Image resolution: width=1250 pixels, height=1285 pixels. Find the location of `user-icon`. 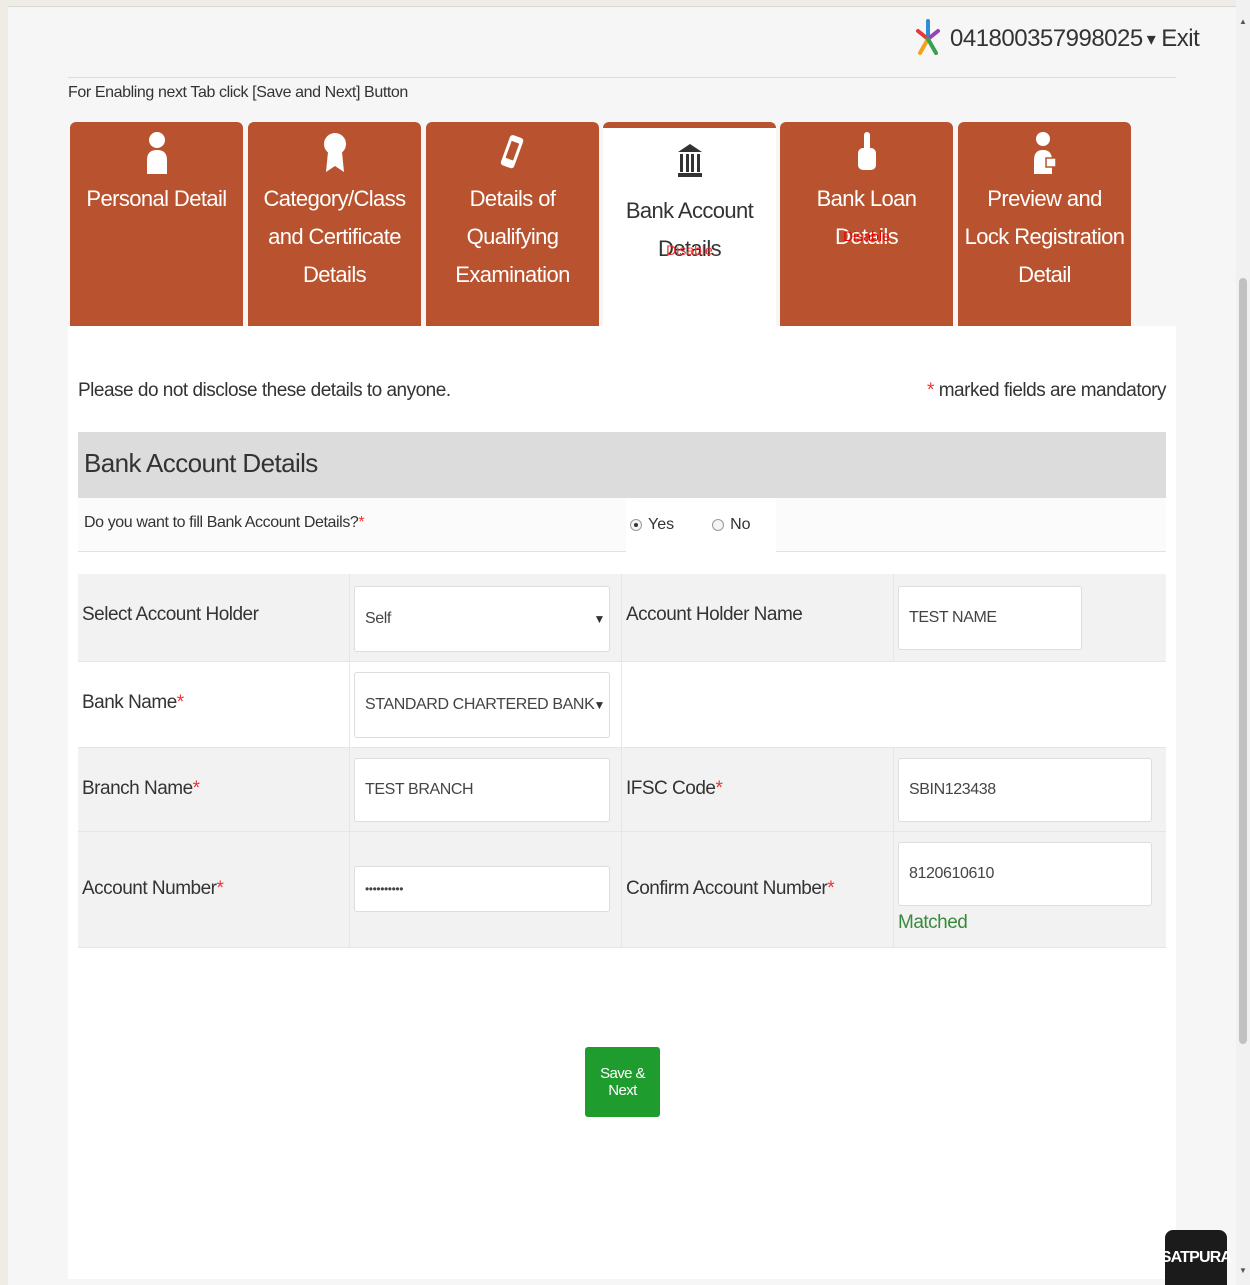

user-icon is located at coordinates (156, 153).